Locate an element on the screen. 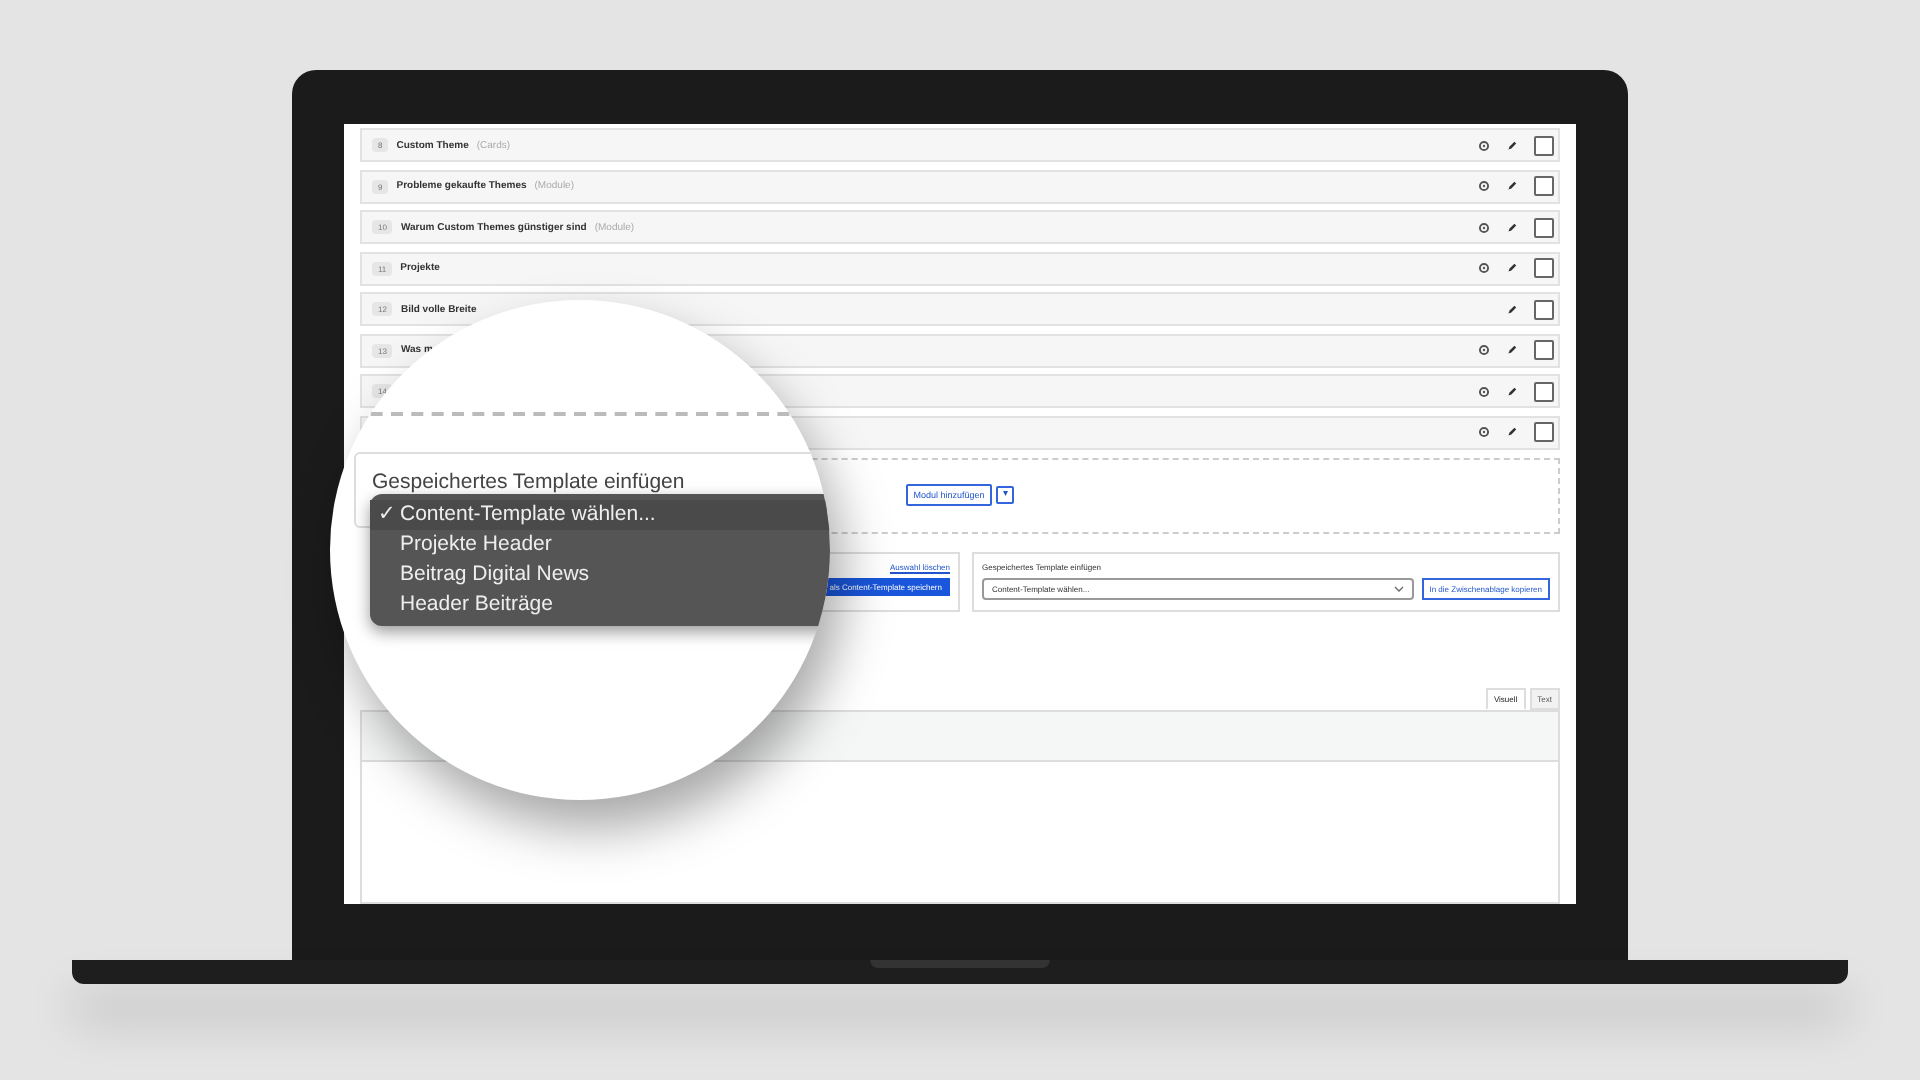  panel-title: Gespeichertes Template einfügen is located at coordinates (528, 482).